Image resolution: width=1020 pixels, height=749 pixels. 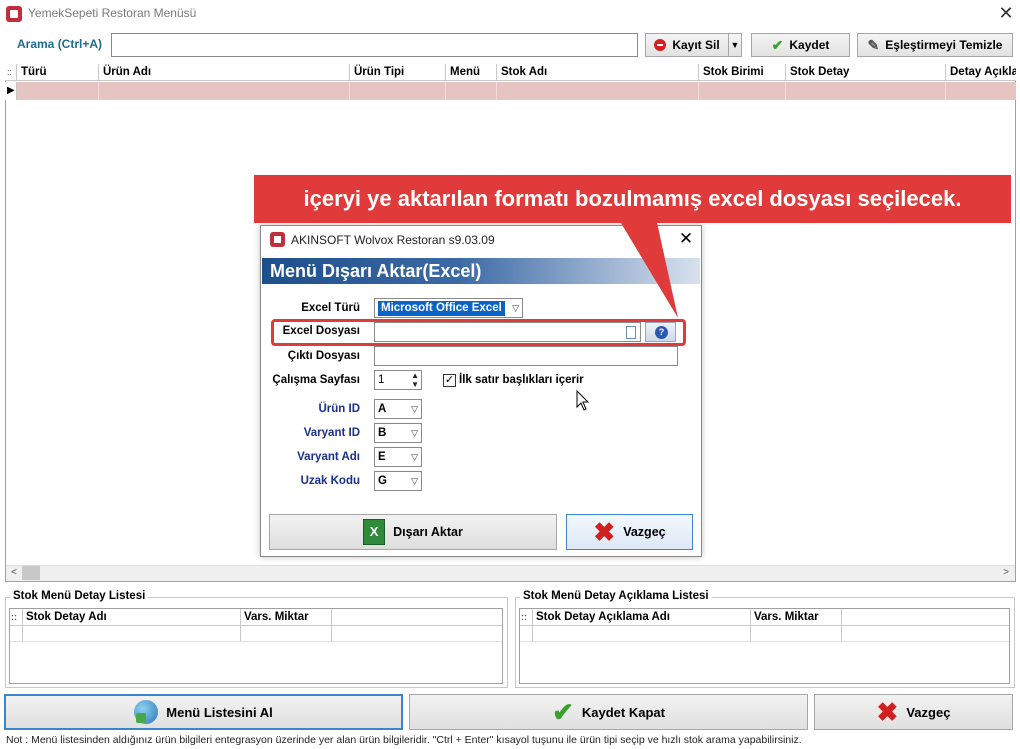 I want to click on variant-name-label: Varyant Adı, so click(x=328, y=457).